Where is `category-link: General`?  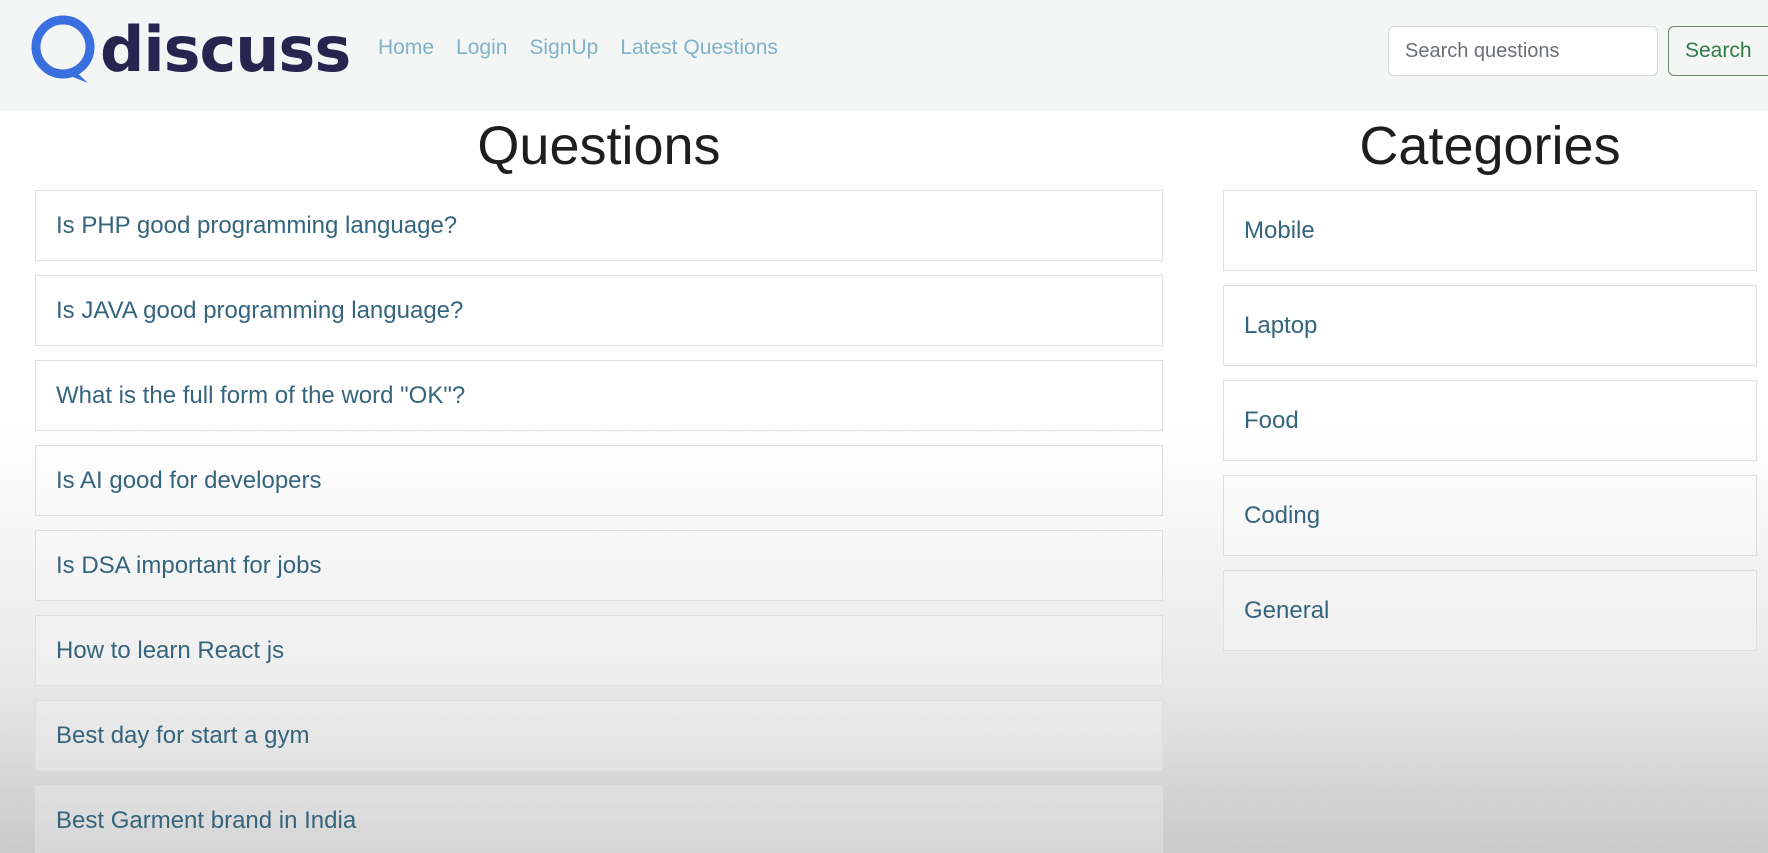
category-link: General is located at coordinates (1286, 611).